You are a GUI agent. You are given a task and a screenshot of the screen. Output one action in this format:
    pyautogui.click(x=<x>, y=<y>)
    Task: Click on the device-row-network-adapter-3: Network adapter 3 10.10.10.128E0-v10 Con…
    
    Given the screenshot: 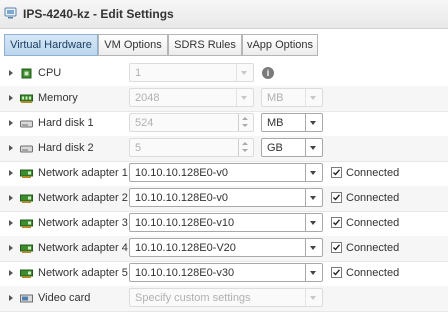 What is the action you would take?
    pyautogui.click(x=224, y=224)
    